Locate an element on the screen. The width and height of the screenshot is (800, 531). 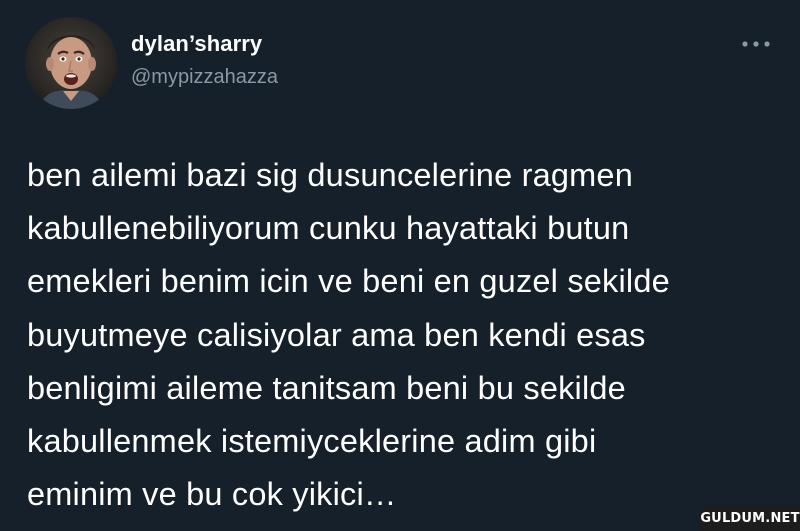
more-horizontal-icon is located at coordinates (756, 44).